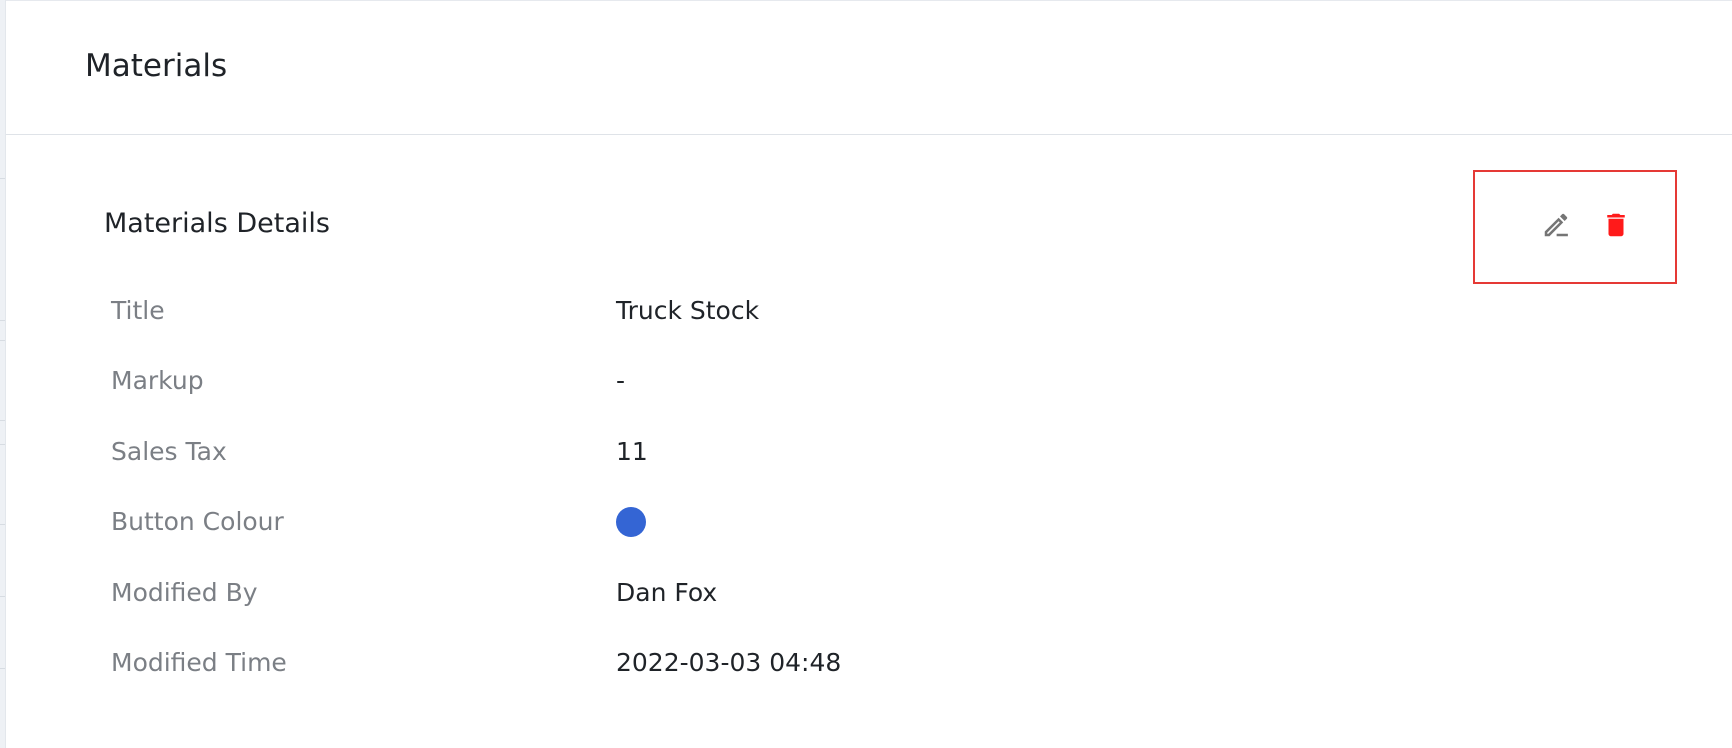 The width and height of the screenshot is (1732, 748). Describe the element at coordinates (184, 592) in the screenshot. I see `detail-label: Modified By` at that location.